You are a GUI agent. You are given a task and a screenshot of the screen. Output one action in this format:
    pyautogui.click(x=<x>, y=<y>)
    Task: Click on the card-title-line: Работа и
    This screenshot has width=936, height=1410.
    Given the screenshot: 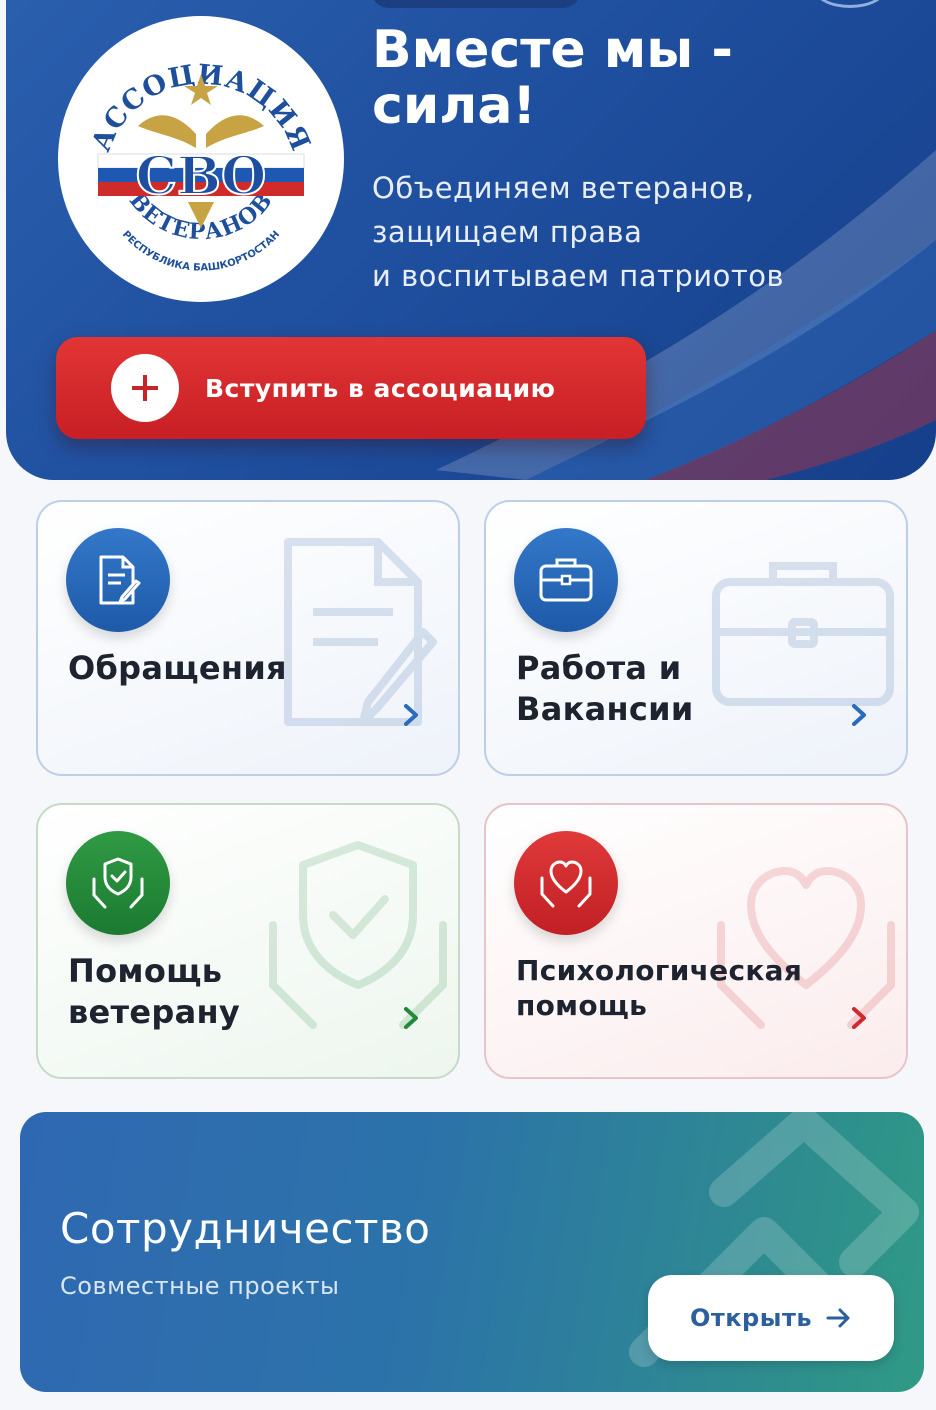 What is the action you would take?
    pyautogui.click(x=599, y=668)
    